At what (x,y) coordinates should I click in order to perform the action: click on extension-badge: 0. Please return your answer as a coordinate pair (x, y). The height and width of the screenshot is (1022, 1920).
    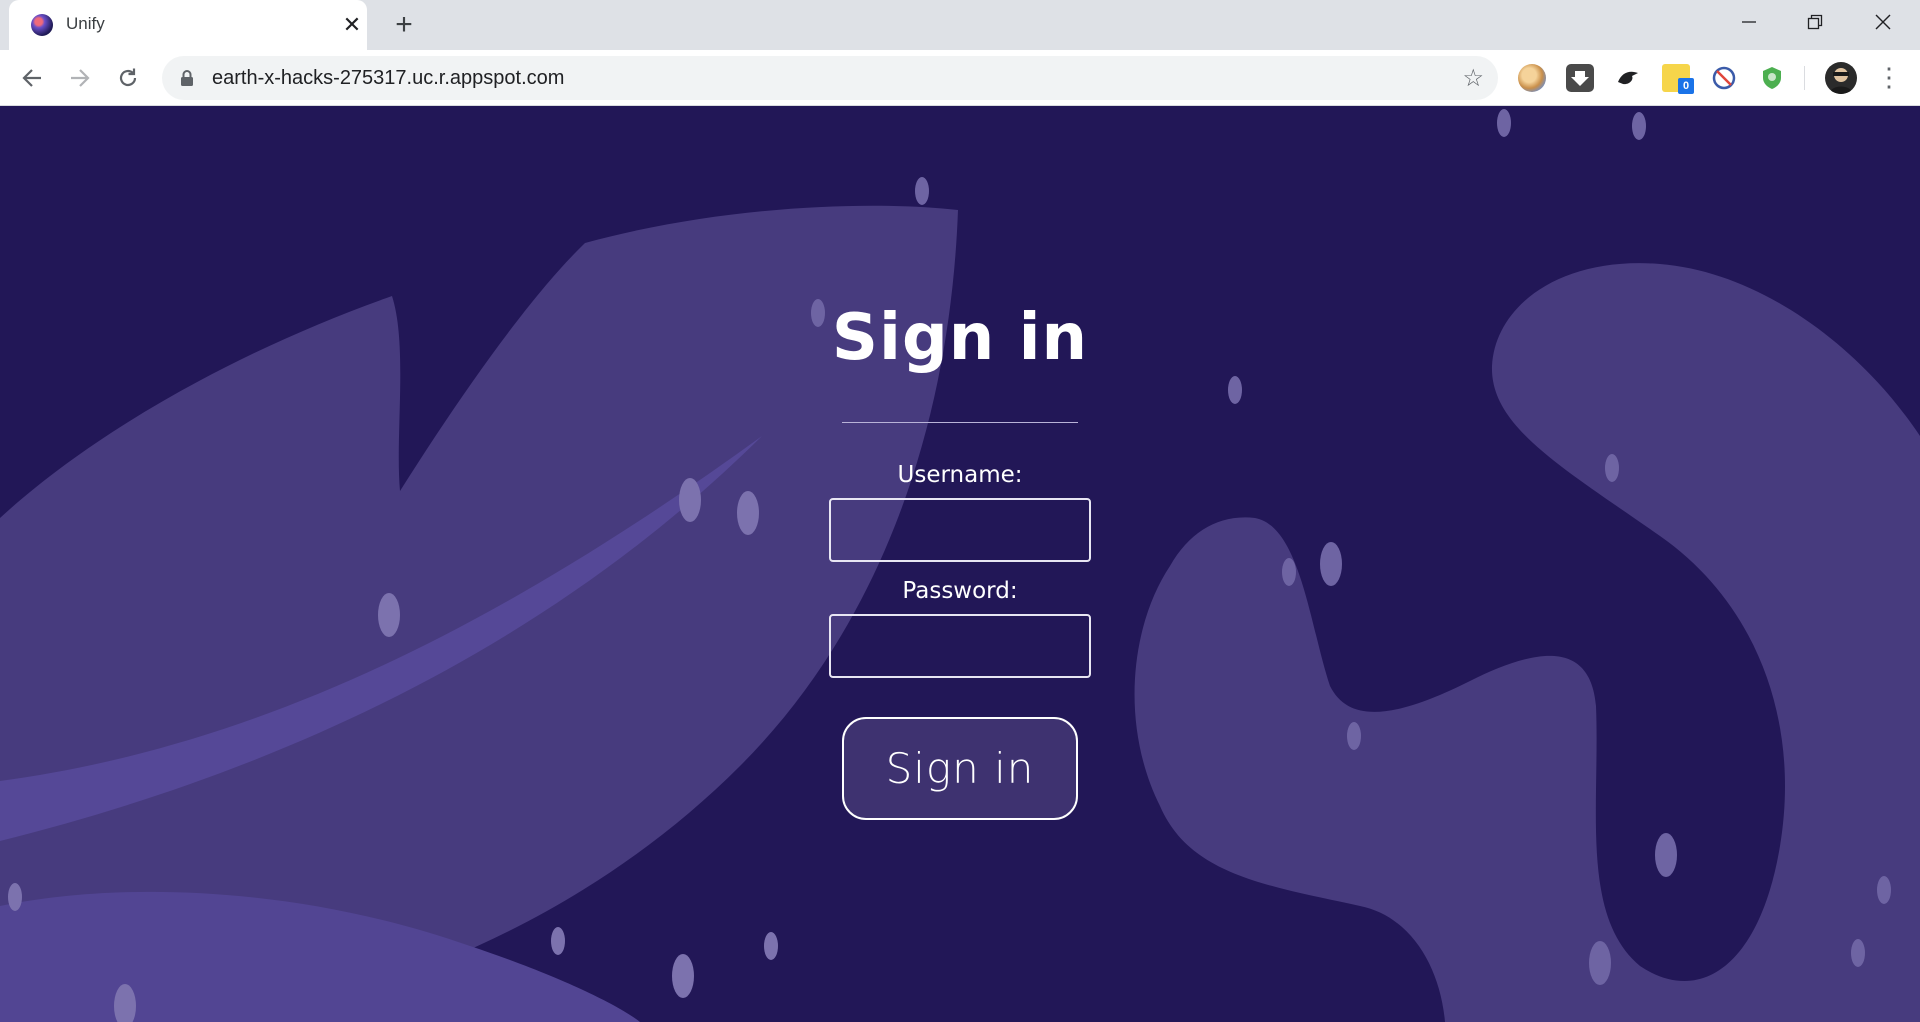
    Looking at the image, I should click on (1686, 86).